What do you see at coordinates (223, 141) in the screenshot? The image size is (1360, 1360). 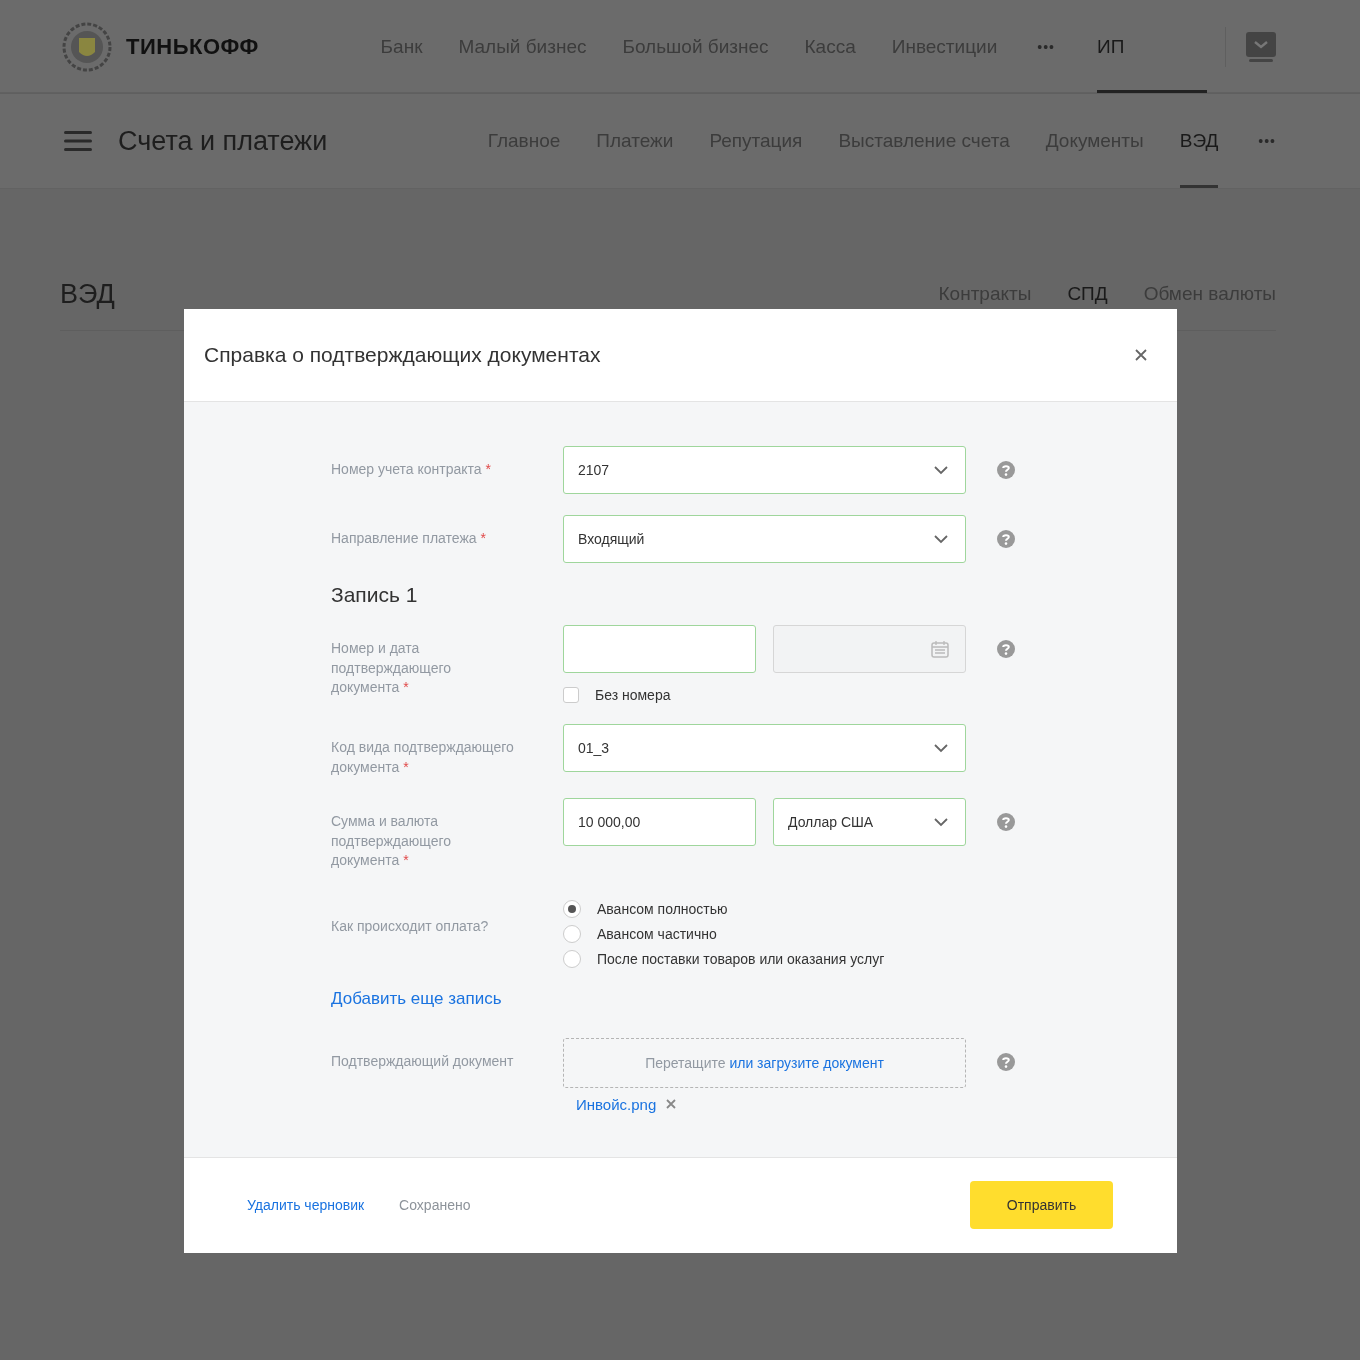 I see `section-title: Счета и платежи` at bounding box center [223, 141].